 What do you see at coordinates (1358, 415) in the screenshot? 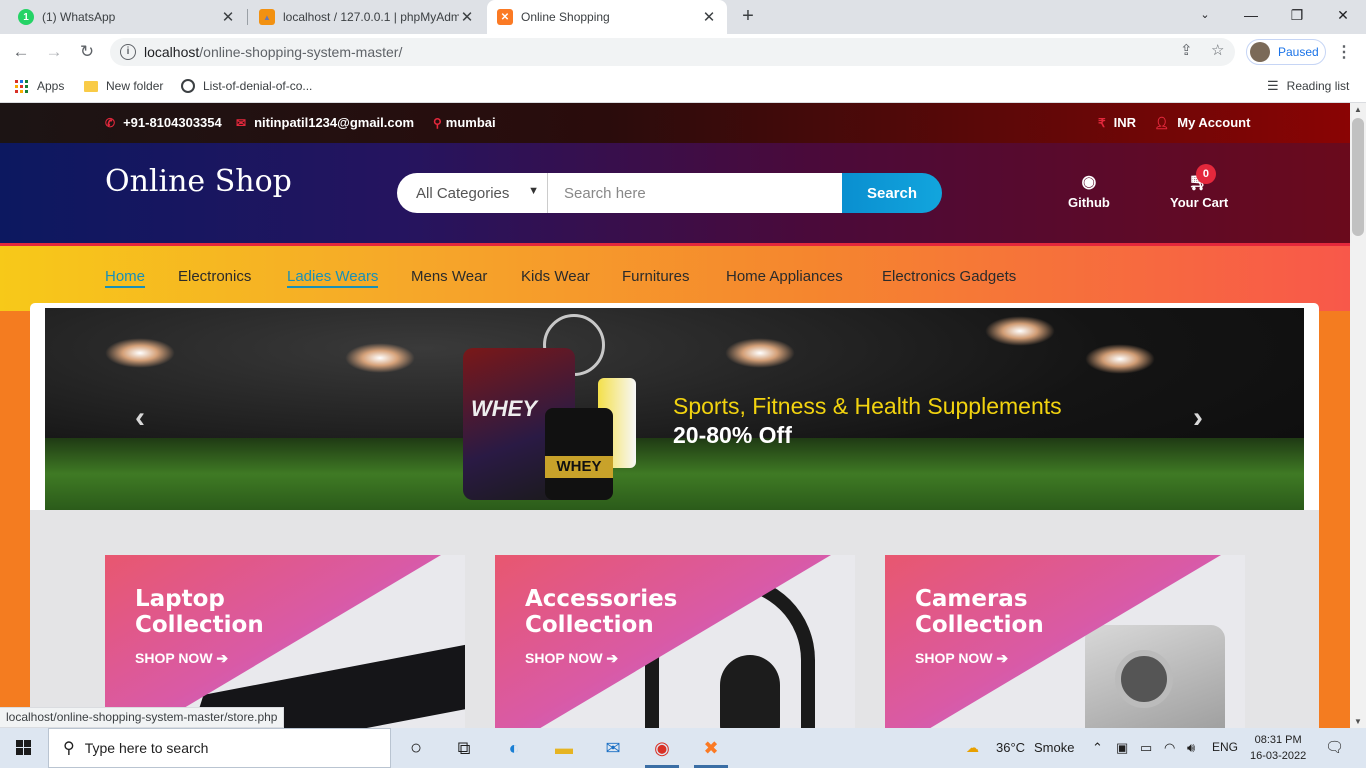
I see `page-scrollbar: ▲ ▼` at bounding box center [1358, 415].